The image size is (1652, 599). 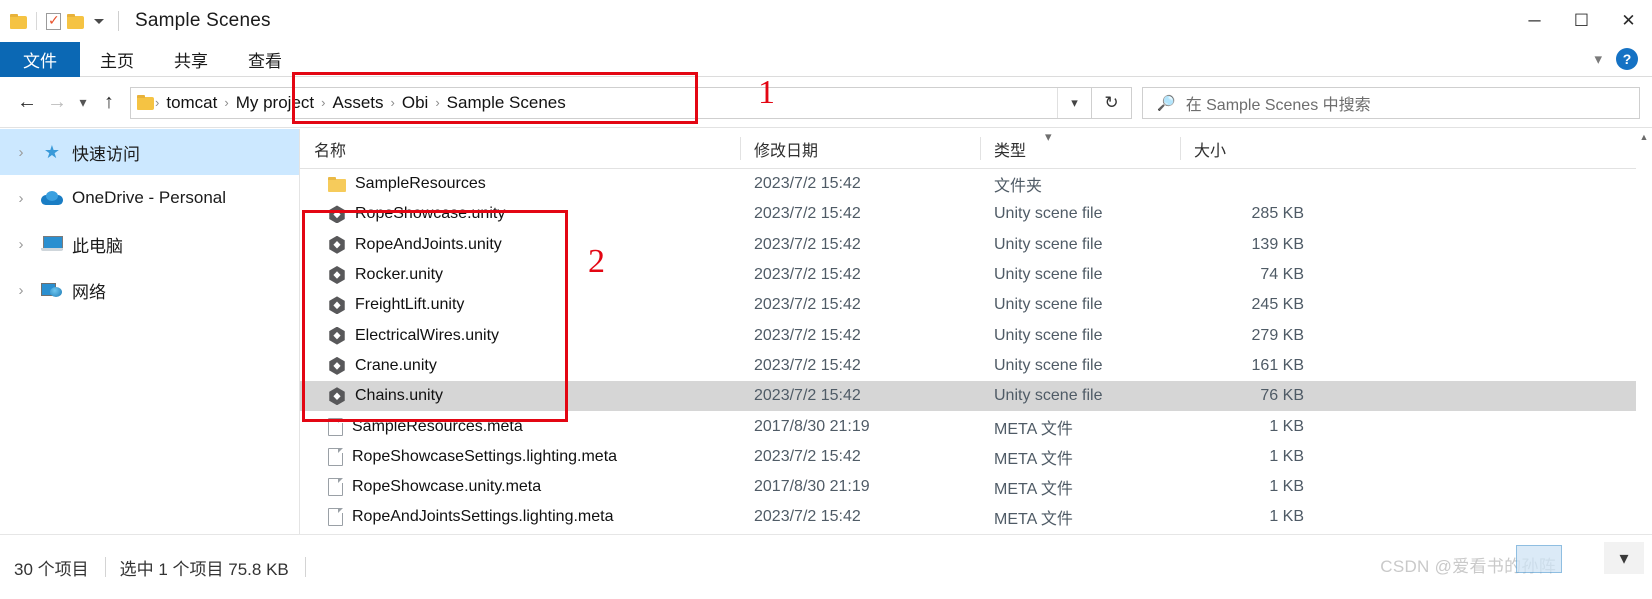 I want to click on help-icon: ?, so click(x=1627, y=59).